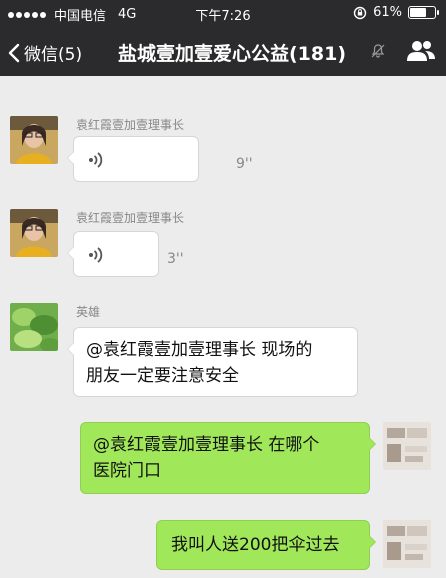 This screenshot has height=578, width=446. What do you see at coordinates (423, 12) in the screenshot?
I see `battery-icon` at bounding box center [423, 12].